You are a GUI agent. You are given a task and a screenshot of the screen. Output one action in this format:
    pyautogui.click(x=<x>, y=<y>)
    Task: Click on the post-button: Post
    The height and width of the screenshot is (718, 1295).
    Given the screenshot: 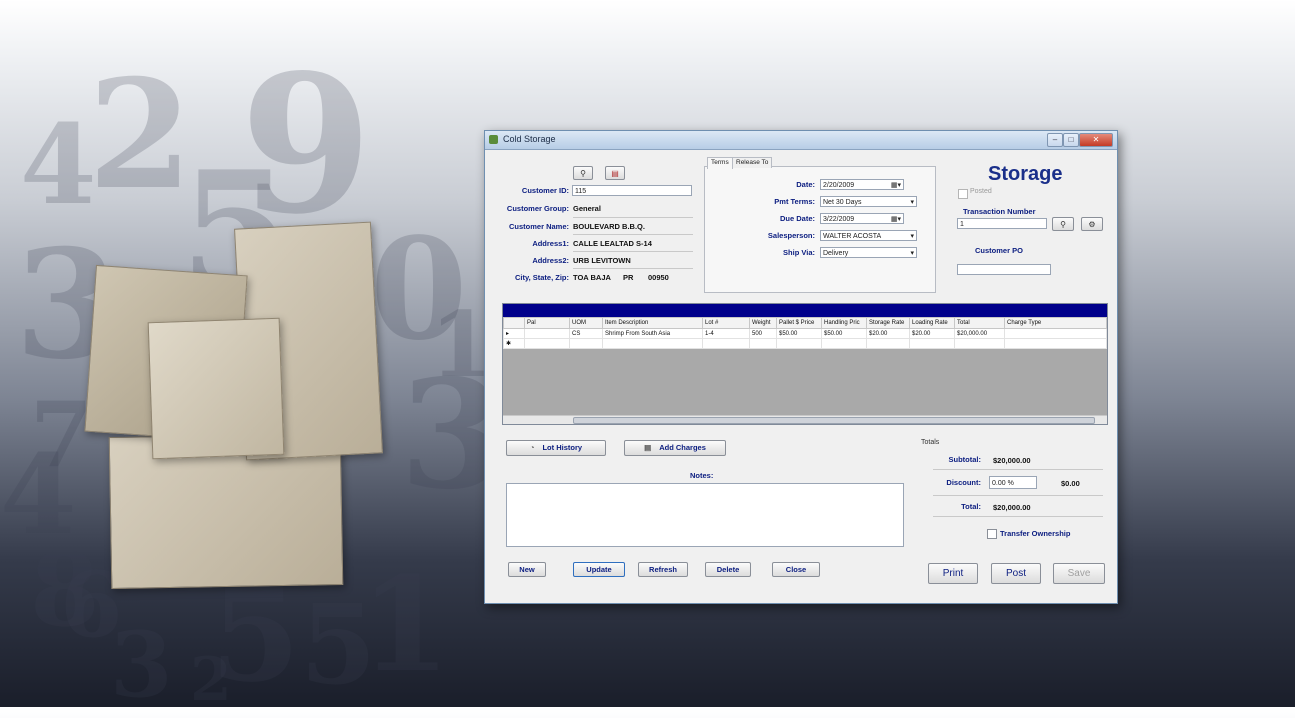 What is the action you would take?
    pyautogui.click(x=1016, y=573)
    